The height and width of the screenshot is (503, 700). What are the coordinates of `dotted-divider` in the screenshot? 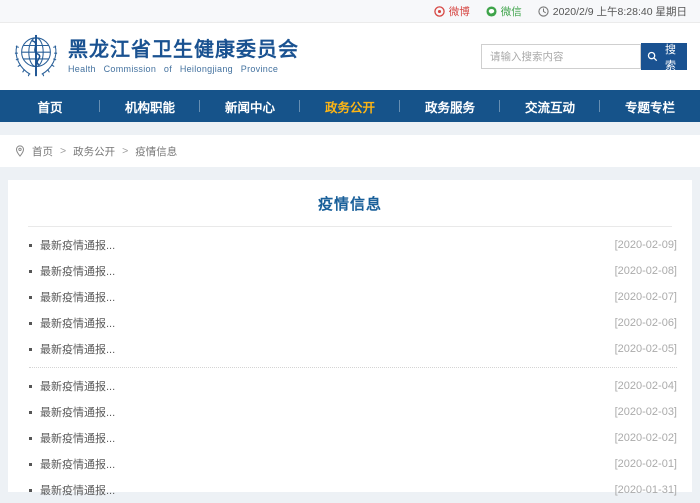 It's located at (353, 367).